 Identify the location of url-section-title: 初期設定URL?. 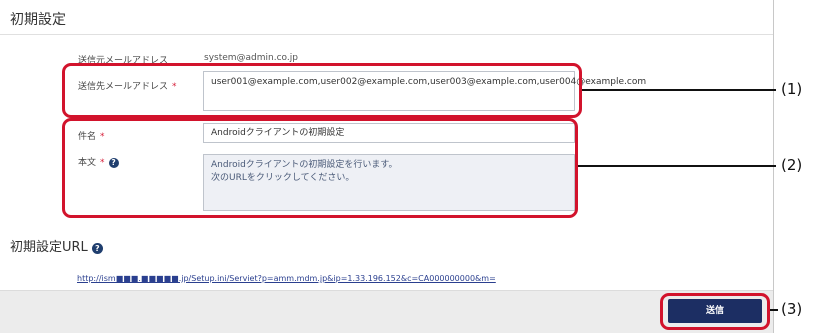
(56, 245).